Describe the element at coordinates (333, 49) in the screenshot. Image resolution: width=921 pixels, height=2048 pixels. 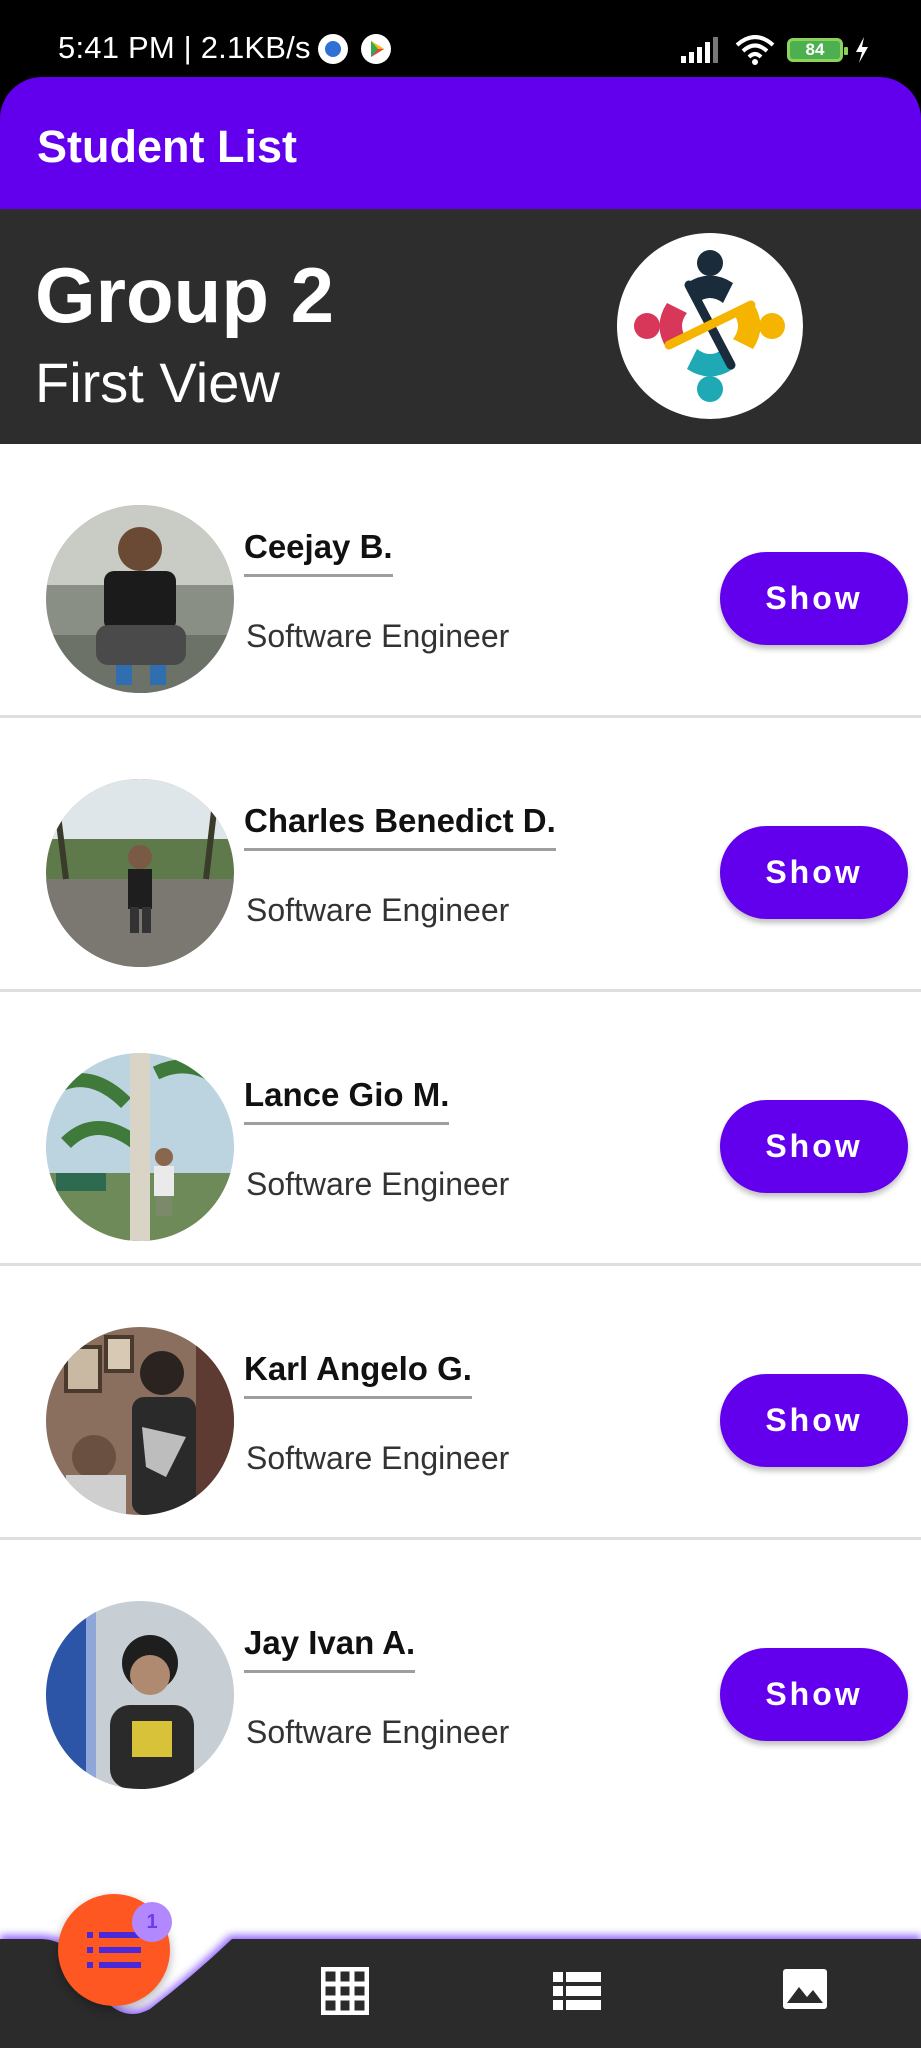
I see `settings-notification-icon` at that location.